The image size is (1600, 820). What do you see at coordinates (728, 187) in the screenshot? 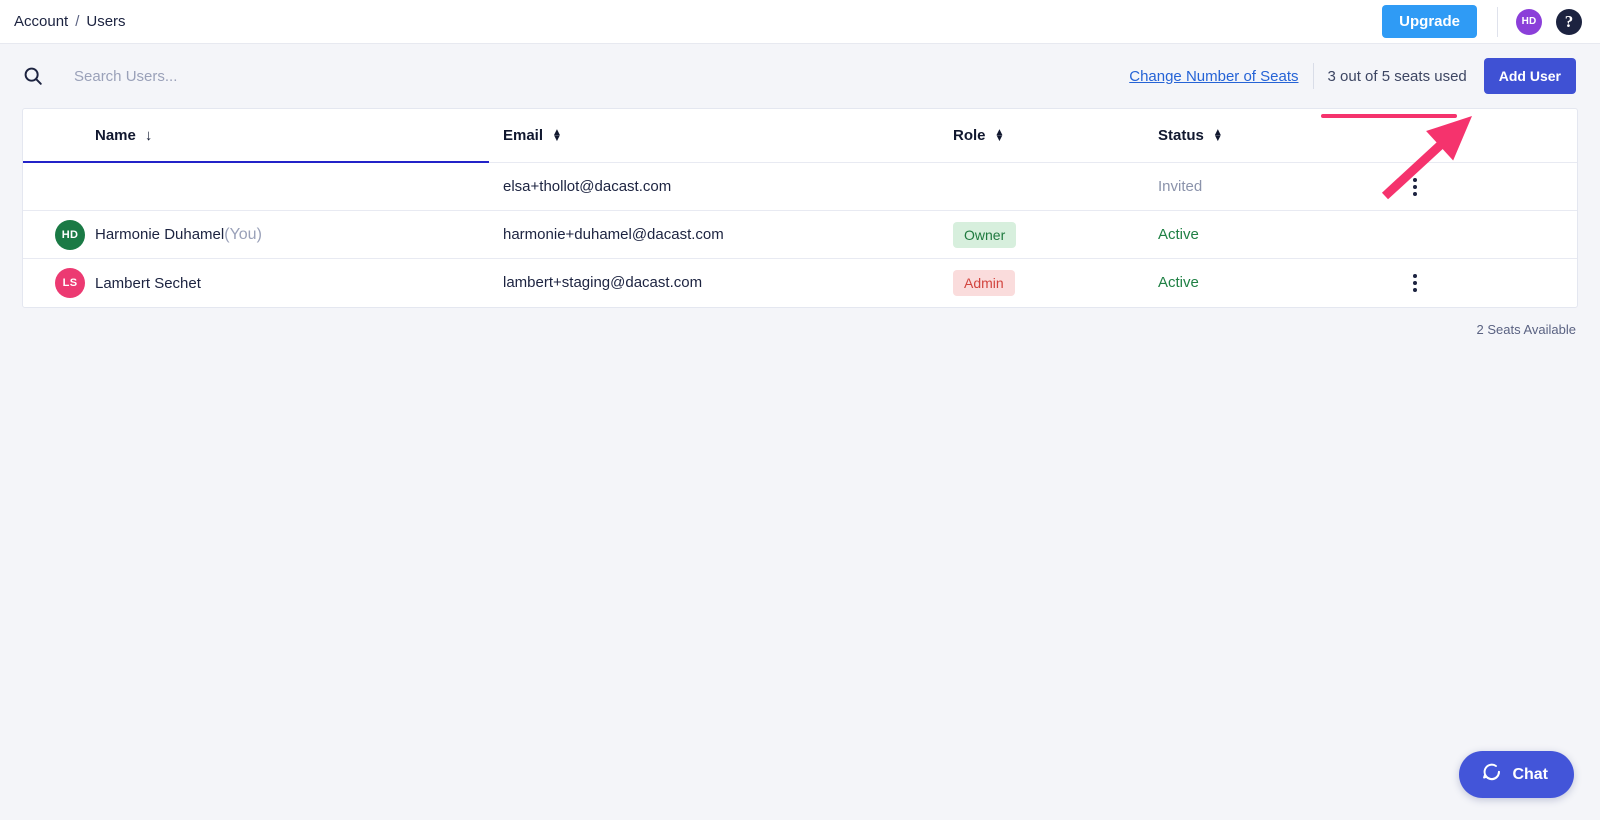
I see `cell-email: elsa+thollot@dacast.com` at bounding box center [728, 187].